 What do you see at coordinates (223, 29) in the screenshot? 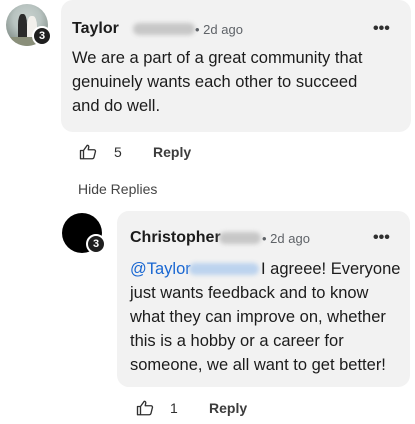
I see `comment-timestamp-value: 2d ago` at bounding box center [223, 29].